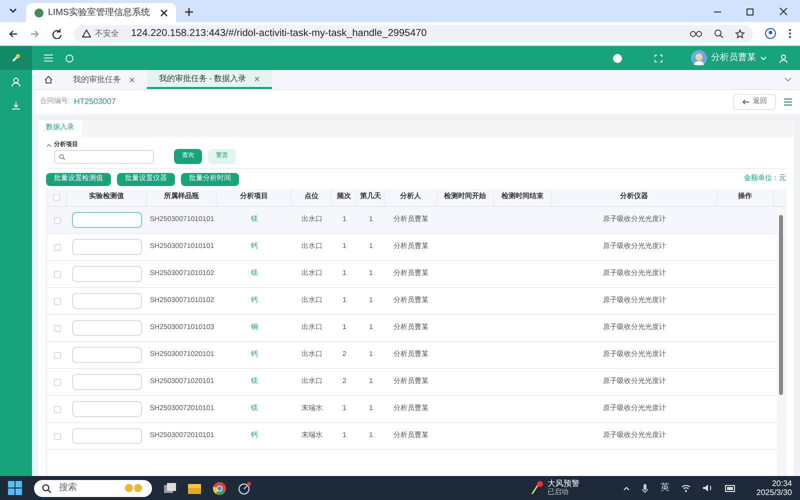  I want to click on fullscreen-icon, so click(658, 58).